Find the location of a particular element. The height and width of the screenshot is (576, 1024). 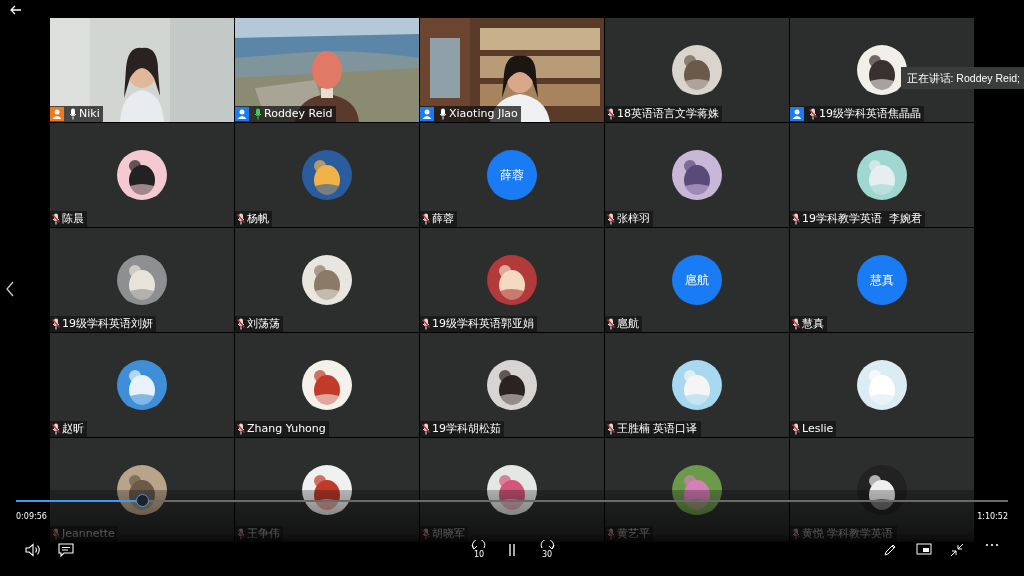

volume-icon is located at coordinates (33, 550).